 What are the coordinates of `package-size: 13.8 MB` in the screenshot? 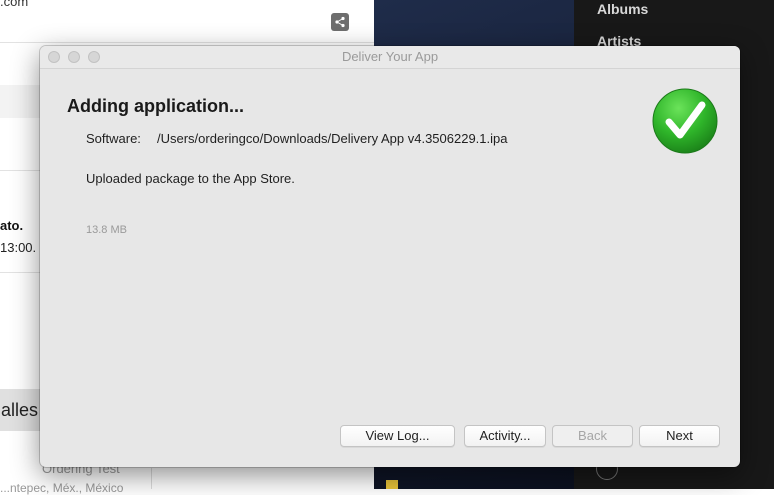 It's located at (106, 230).